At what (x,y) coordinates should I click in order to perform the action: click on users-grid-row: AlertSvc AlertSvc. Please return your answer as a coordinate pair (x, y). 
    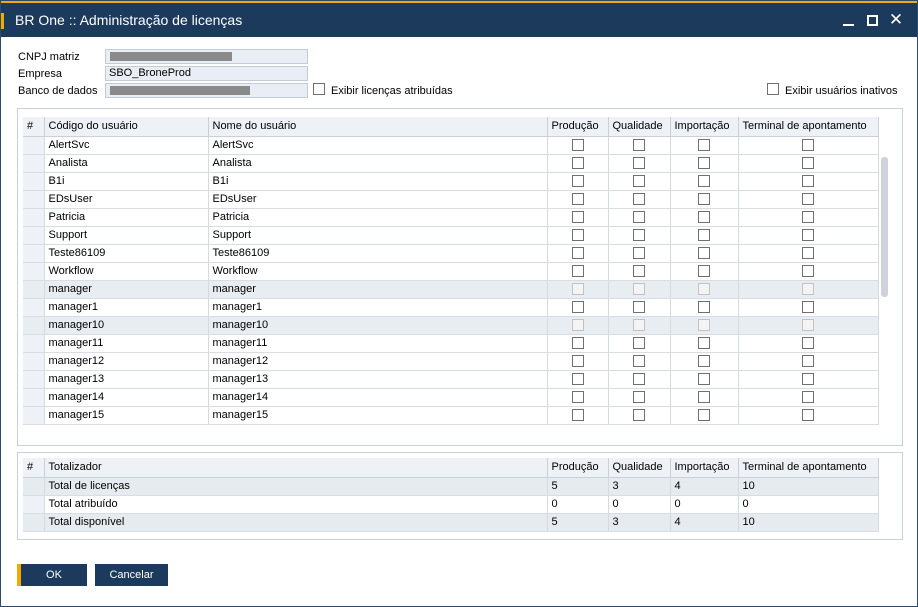
    Looking at the image, I should click on (451, 145).